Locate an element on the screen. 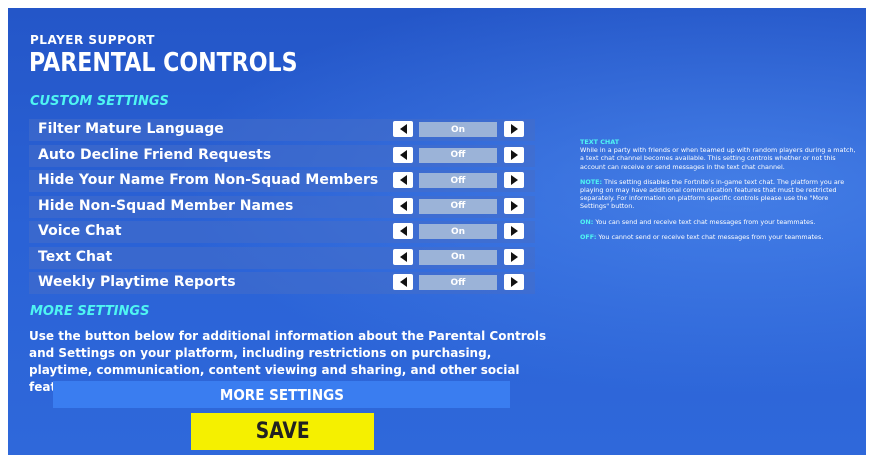 The width and height of the screenshot is (874, 457). save-button: SAVE is located at coordinates (282, 431).